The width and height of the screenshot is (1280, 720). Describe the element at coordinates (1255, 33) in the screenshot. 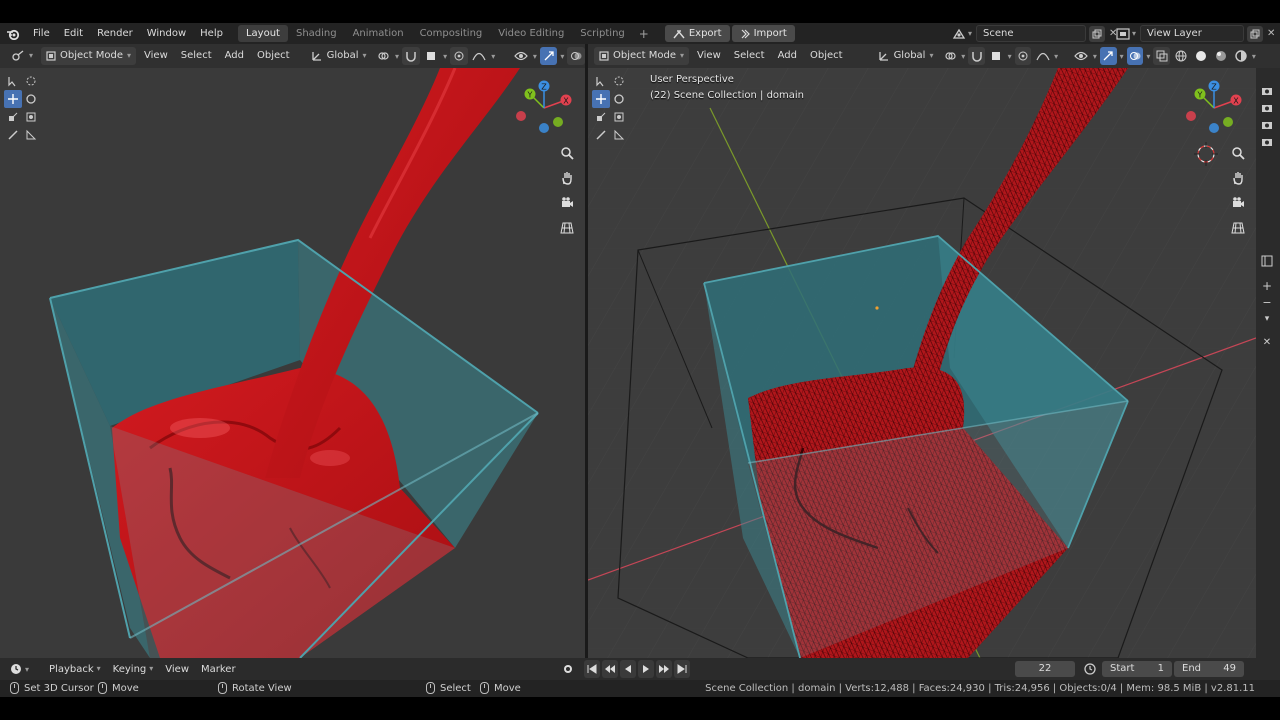

I see `new-view-layer-icon` at that location.